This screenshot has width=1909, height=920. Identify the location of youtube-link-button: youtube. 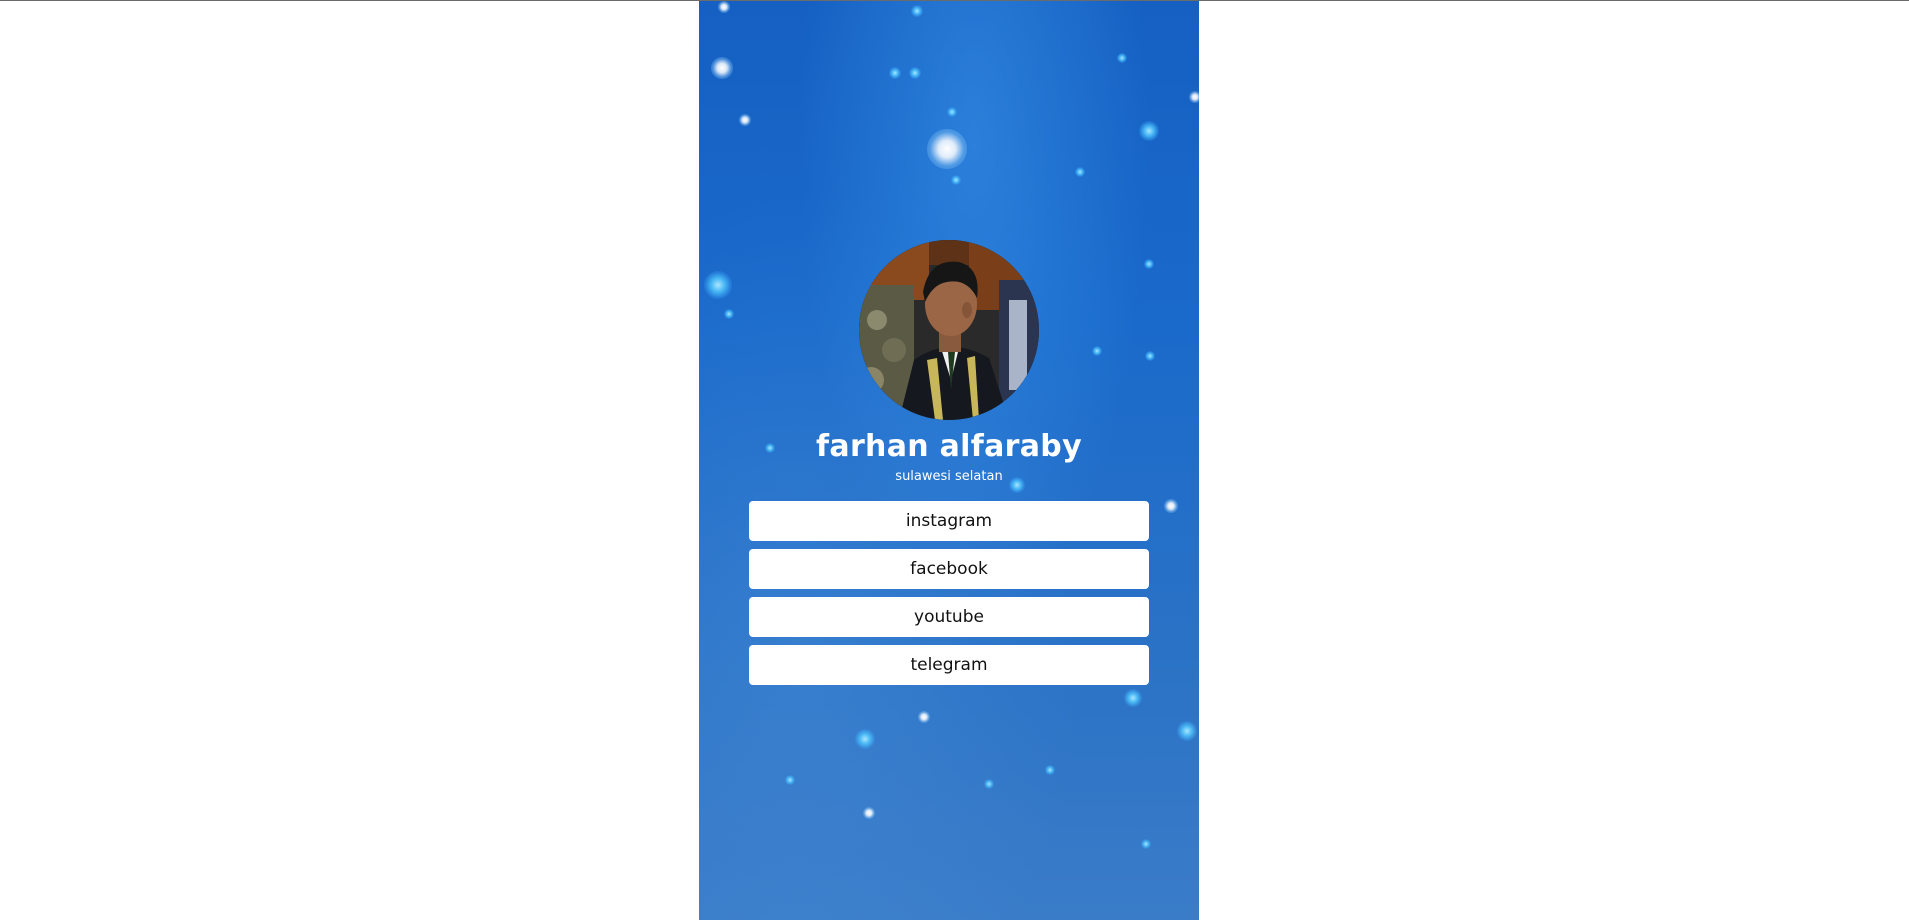
(949, 617).